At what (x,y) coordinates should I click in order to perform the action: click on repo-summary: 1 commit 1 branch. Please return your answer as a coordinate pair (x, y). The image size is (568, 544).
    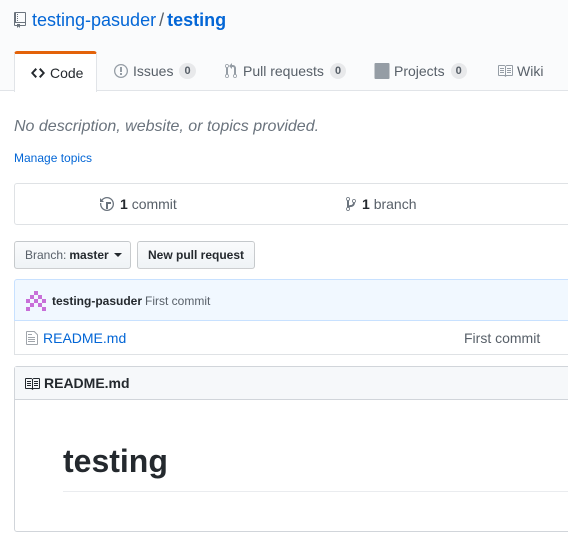
    Looking at the image, I should click on (291, 204).